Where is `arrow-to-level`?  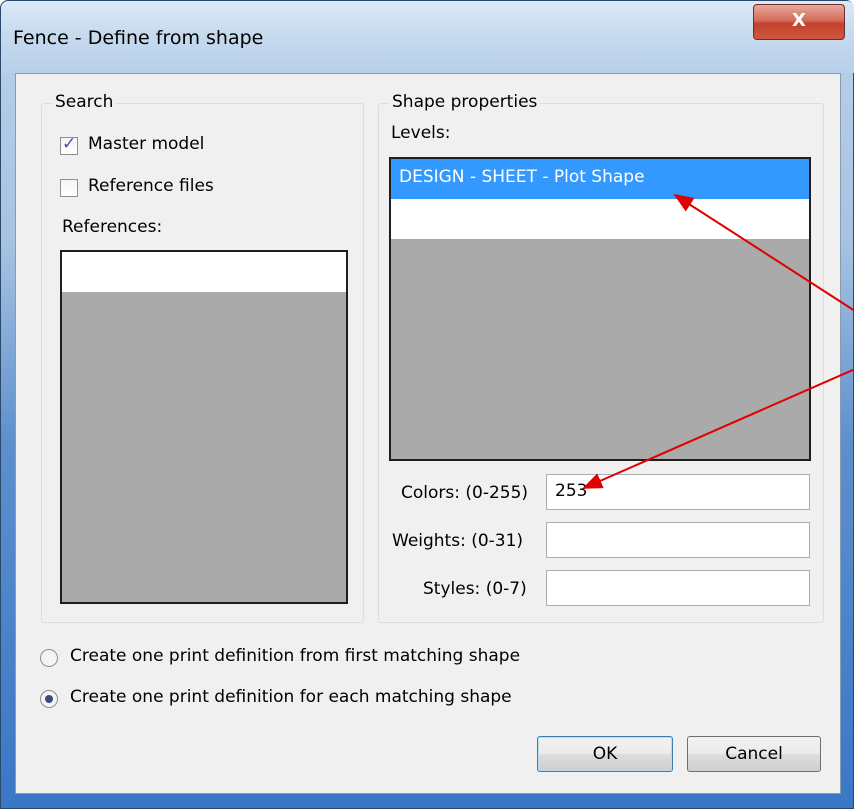 arrow-to-level is located at coordinates (763, 252).